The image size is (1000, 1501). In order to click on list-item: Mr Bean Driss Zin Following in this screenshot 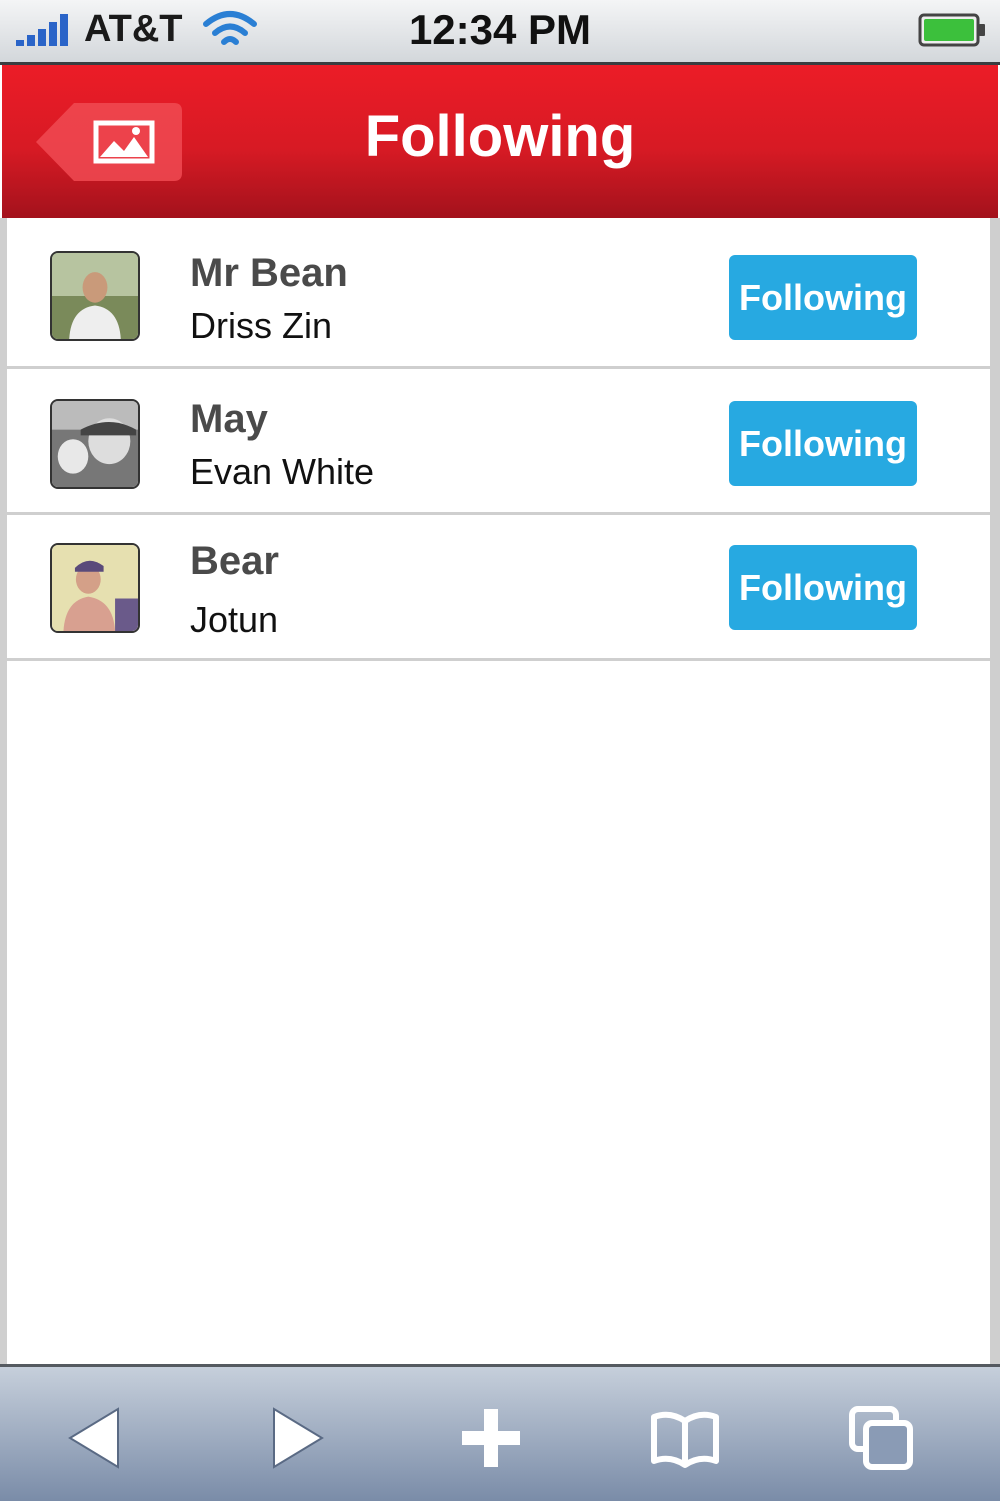, I will do `click(498, 296)`.